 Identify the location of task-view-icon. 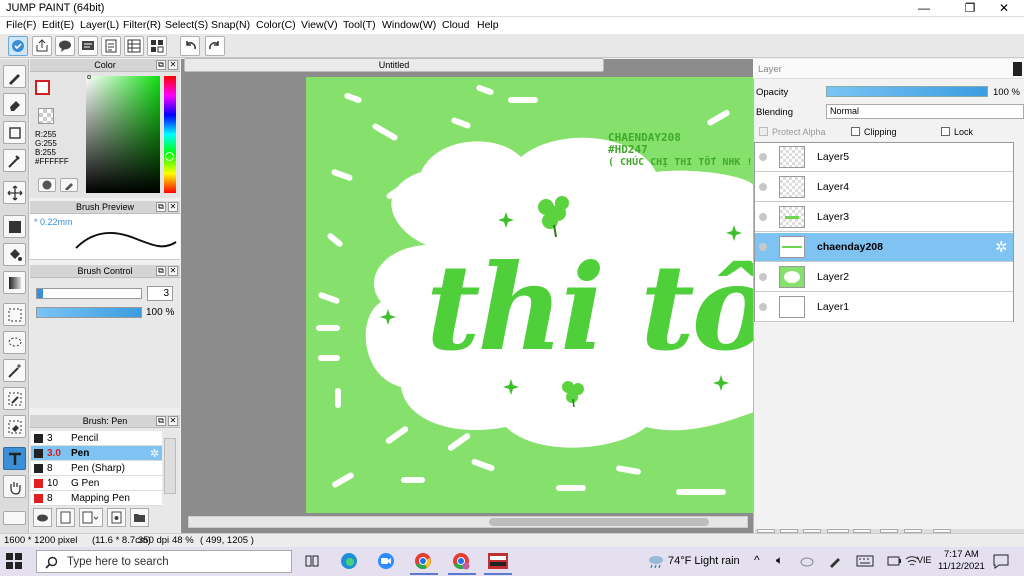
(312, 561).